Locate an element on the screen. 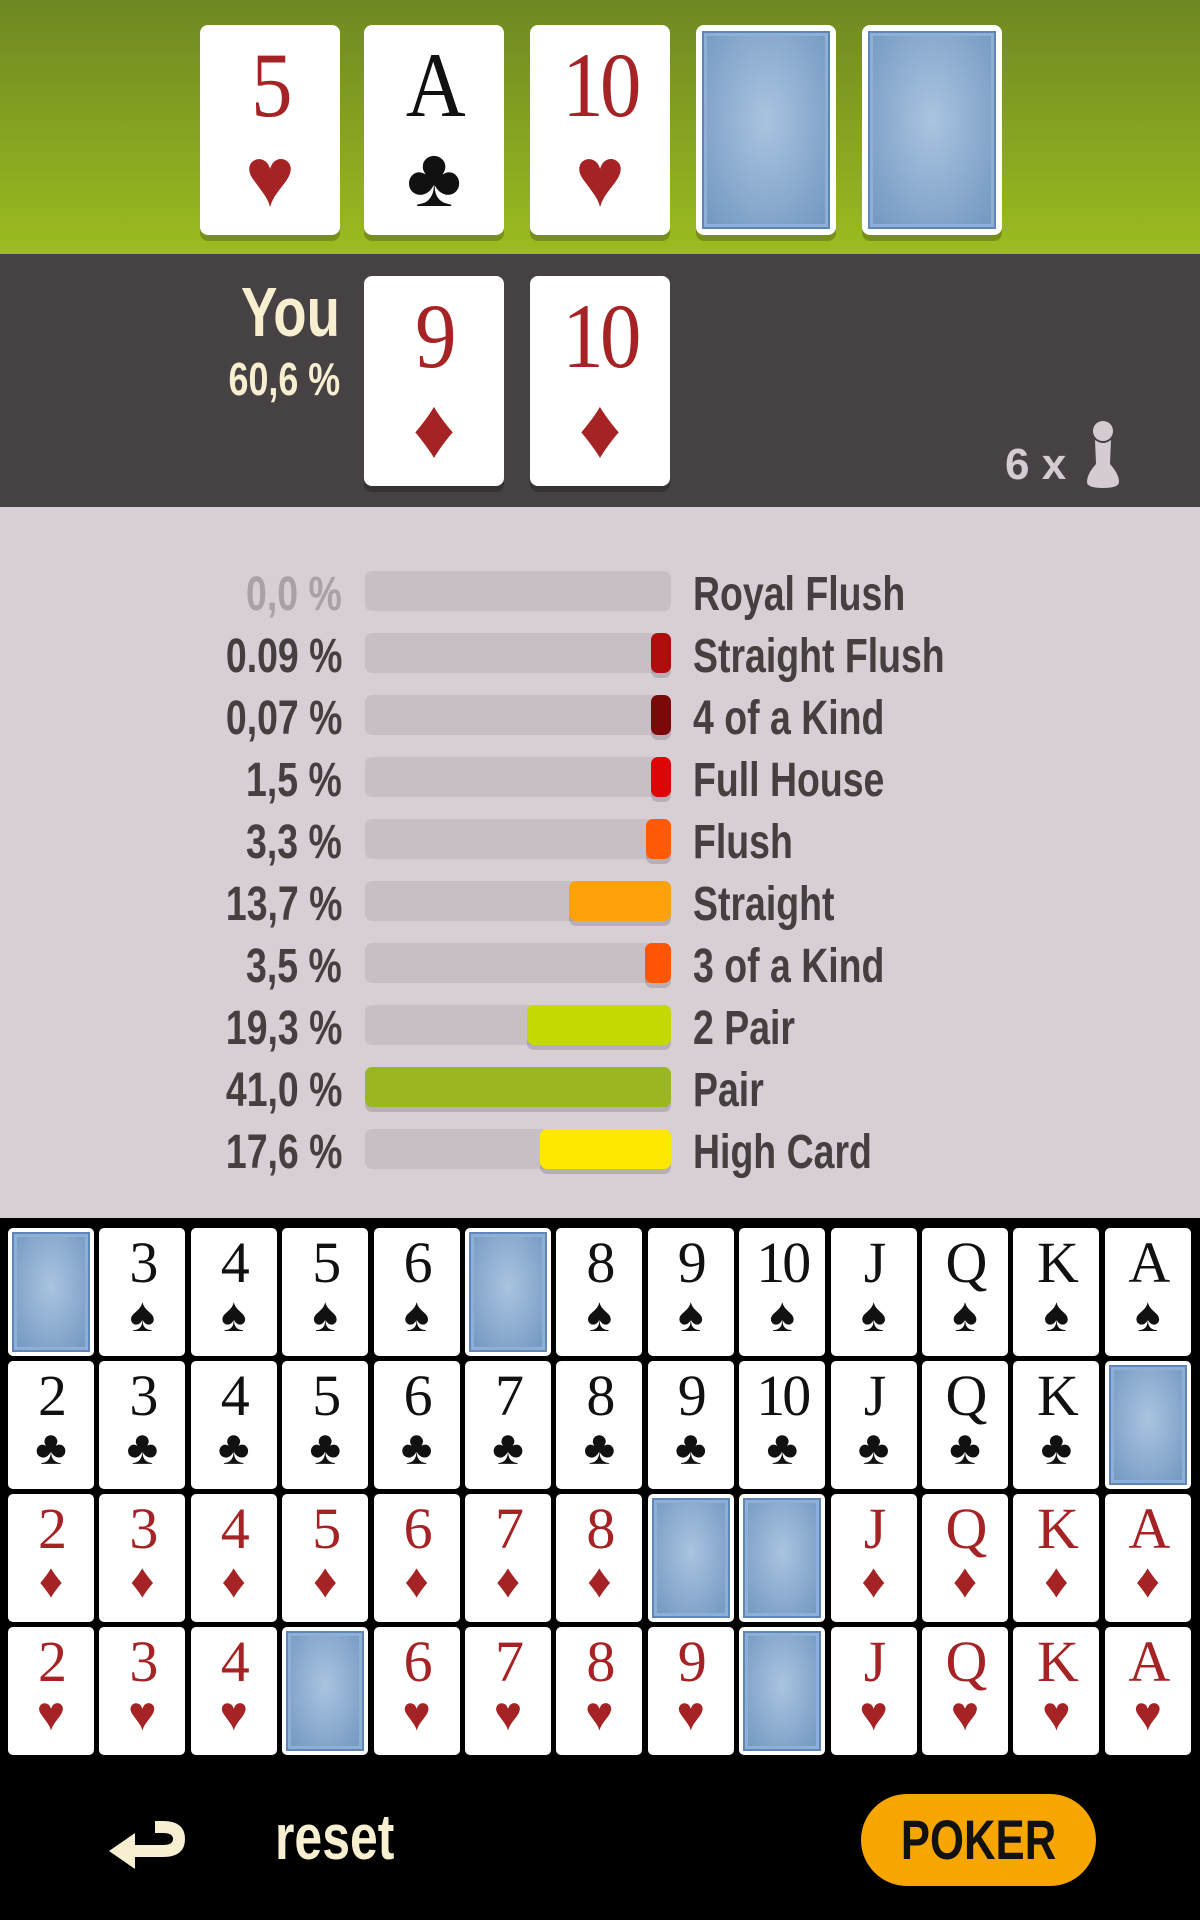  deck-card: 4 ♥ is located at coordinates (233, 1691).